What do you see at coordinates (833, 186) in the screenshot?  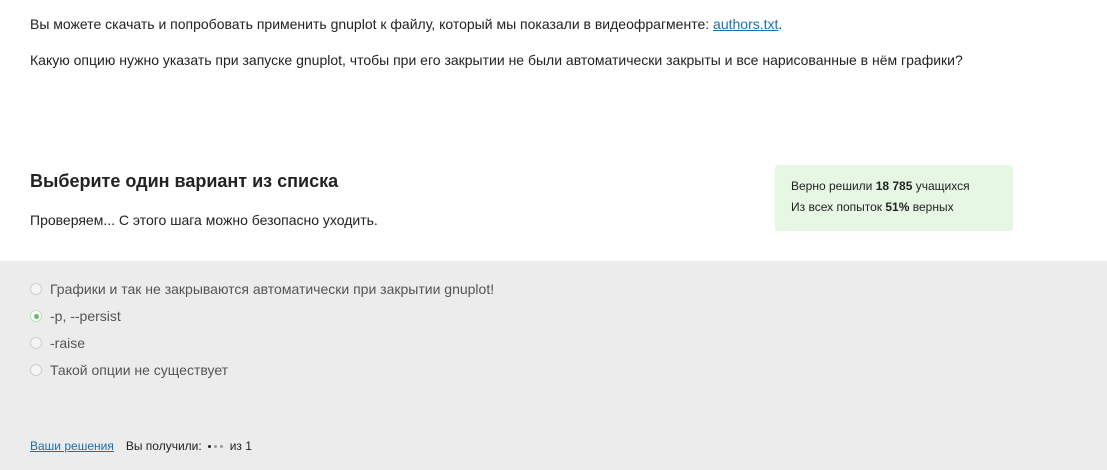 I see `solved-prefix: Верно решили` at bounding box center [833, 186].